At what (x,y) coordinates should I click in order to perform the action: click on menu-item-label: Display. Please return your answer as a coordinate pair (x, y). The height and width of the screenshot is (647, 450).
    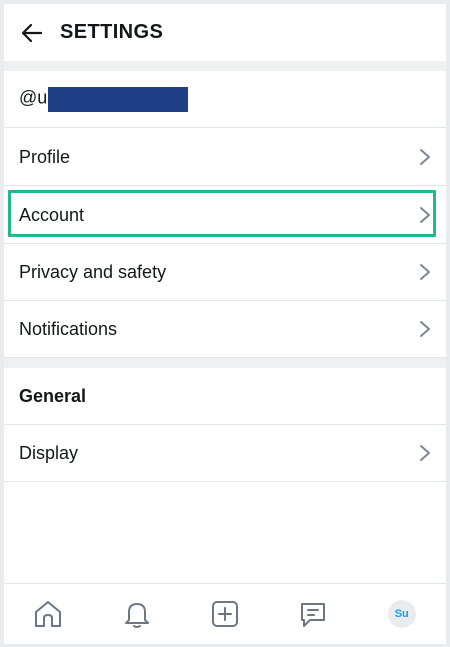
    Looking at the image, I should click on (49, 452).